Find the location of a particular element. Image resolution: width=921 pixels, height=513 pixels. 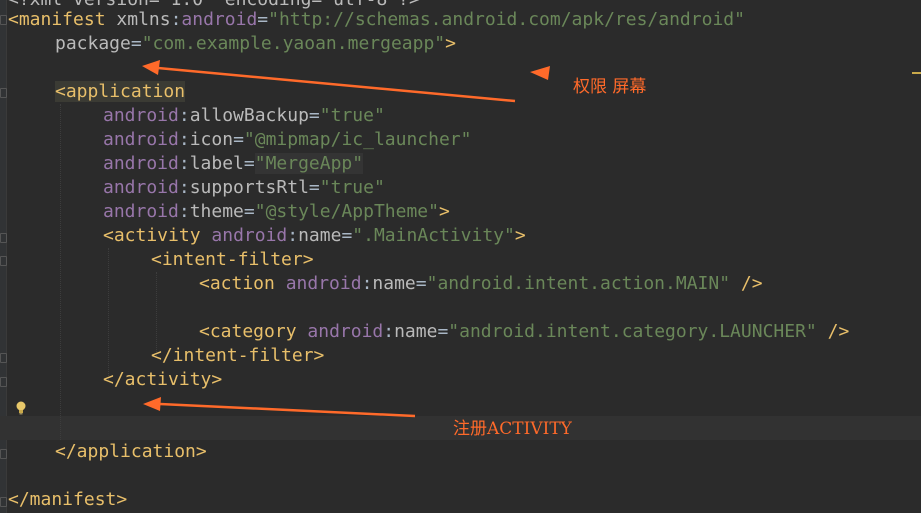

arrow-register-activity is located at coordinates (279, 407).